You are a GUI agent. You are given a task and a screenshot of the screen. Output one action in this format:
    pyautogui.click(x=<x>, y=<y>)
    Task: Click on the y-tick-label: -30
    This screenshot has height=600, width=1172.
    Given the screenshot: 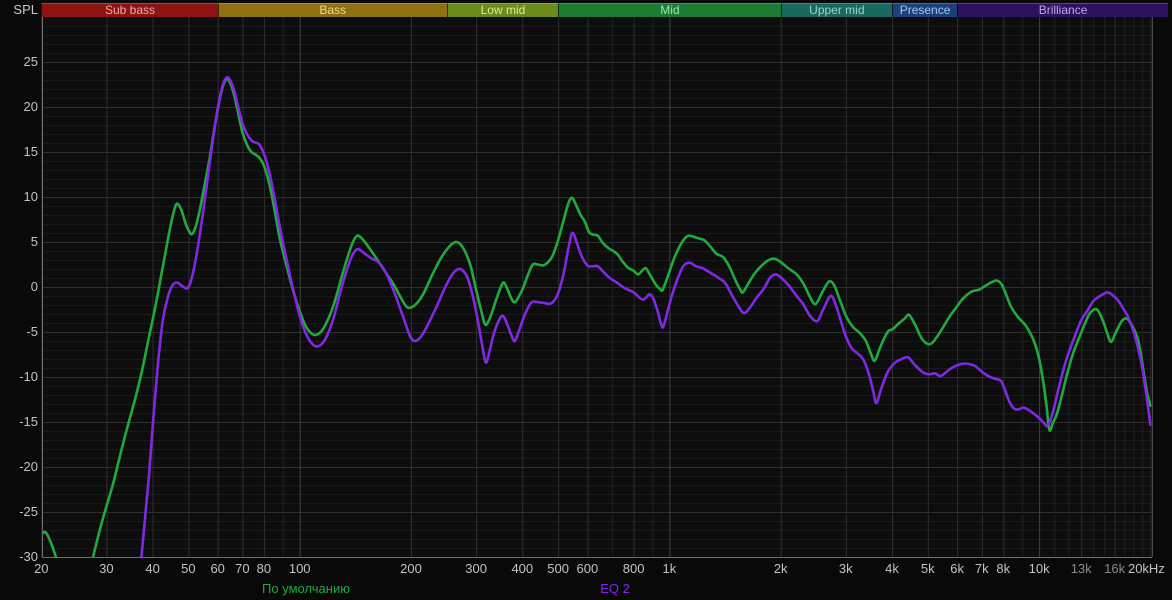 What is the action you would take?
    pyautogui.click(x=28, y=556)
    